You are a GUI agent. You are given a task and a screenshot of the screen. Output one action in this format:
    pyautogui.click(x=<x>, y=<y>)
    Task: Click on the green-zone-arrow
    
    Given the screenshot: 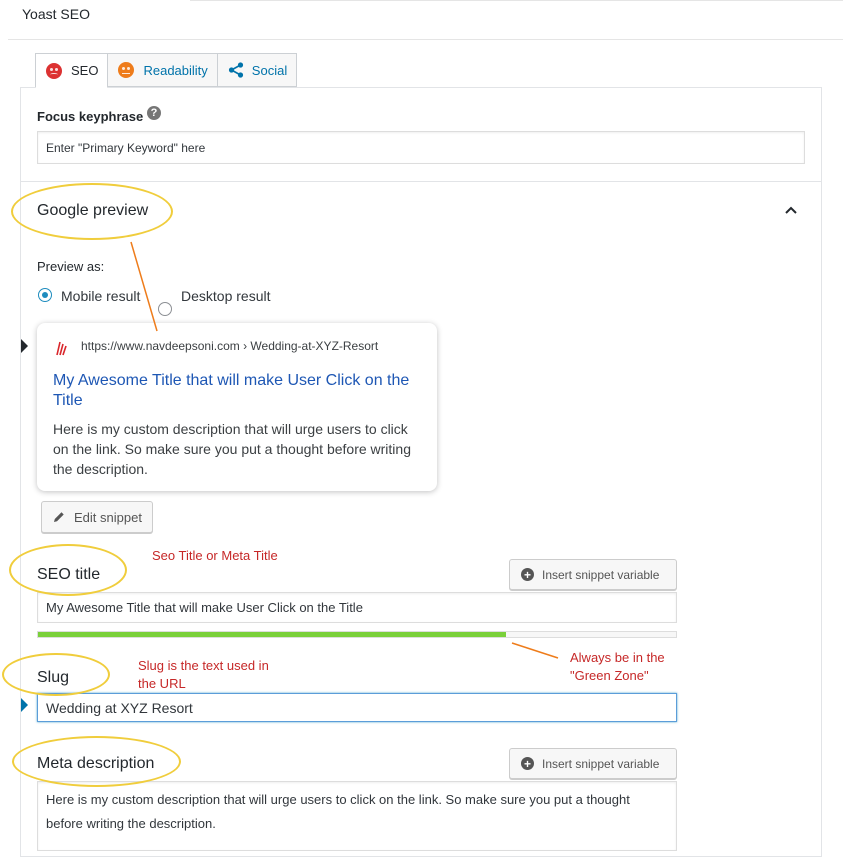 What is the action you would take?
    pyautogui.click(x=535, y=650)
    